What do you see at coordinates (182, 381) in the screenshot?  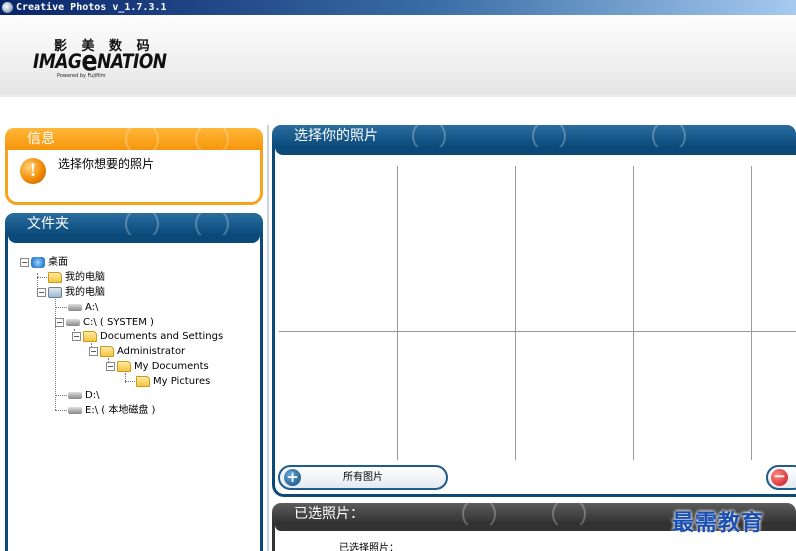 I see `tree-item-label: My Pictures` at bounding box center [182, 381].